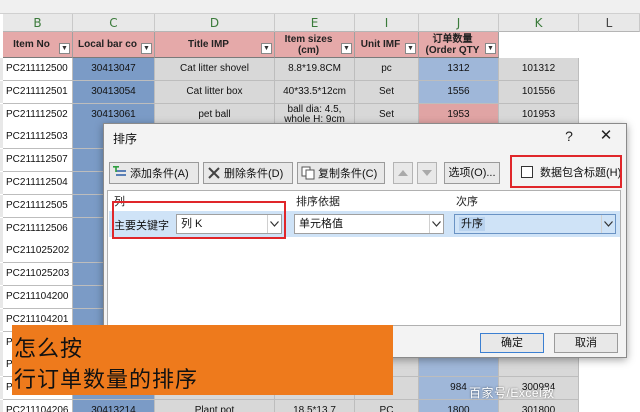  I want to click on header-qty: 订单数量 (Order QTY ▼, so click(459, 45).